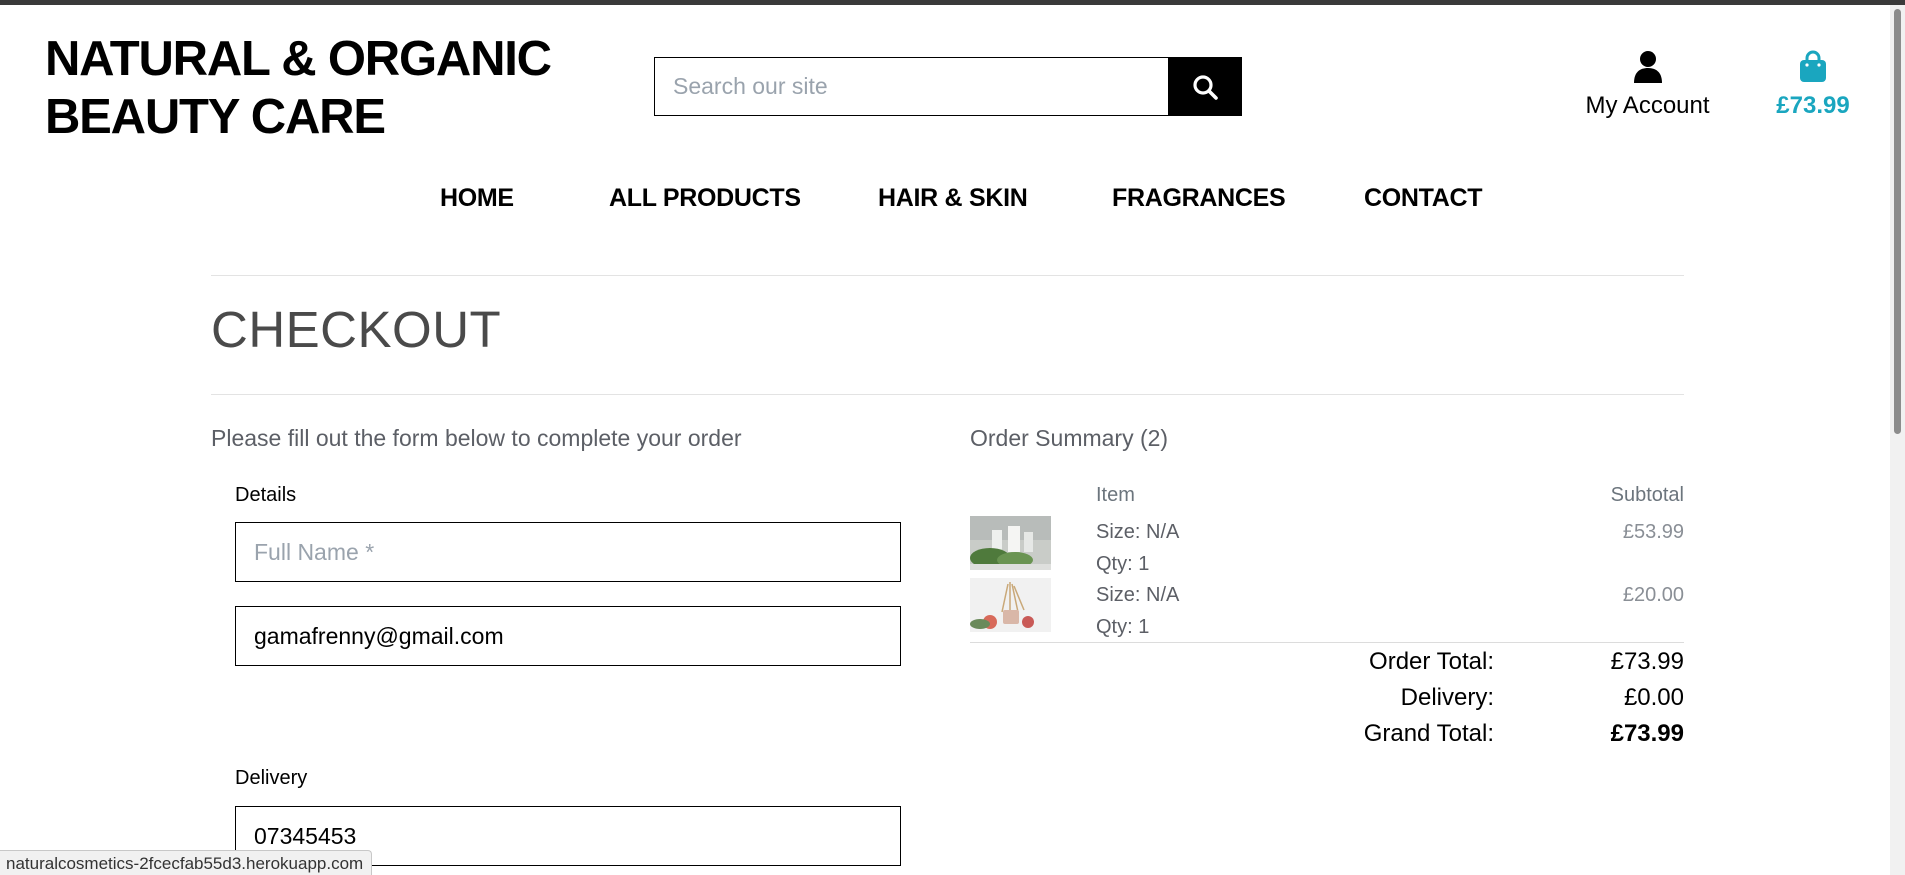 This screenshot has height=875, width=1905. What do you see at coordinates (1647, 495) in the screenshot?
I see `subtotal-column-header: Subtotal` at bounding box center [1647, 495].